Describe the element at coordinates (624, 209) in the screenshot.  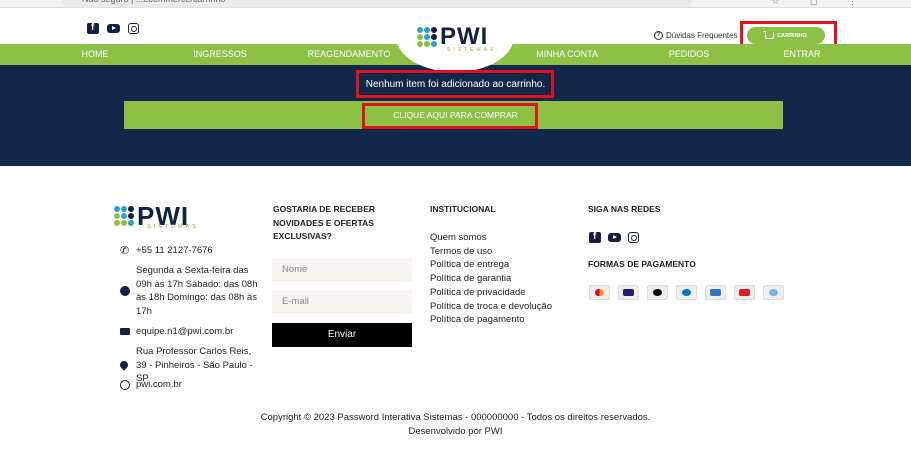
I see `social-title: SIGA NAS REDES` at that location.